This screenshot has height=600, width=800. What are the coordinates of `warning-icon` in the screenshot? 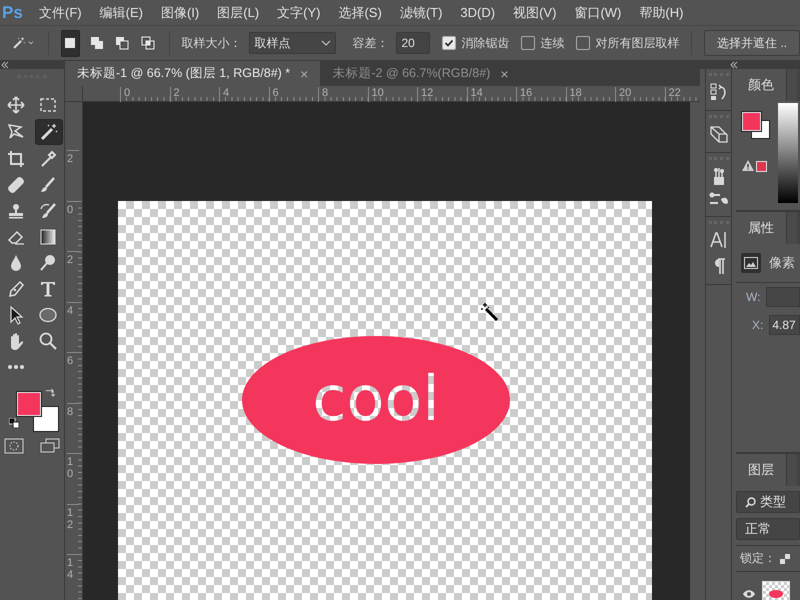 It's located at (748, 165).